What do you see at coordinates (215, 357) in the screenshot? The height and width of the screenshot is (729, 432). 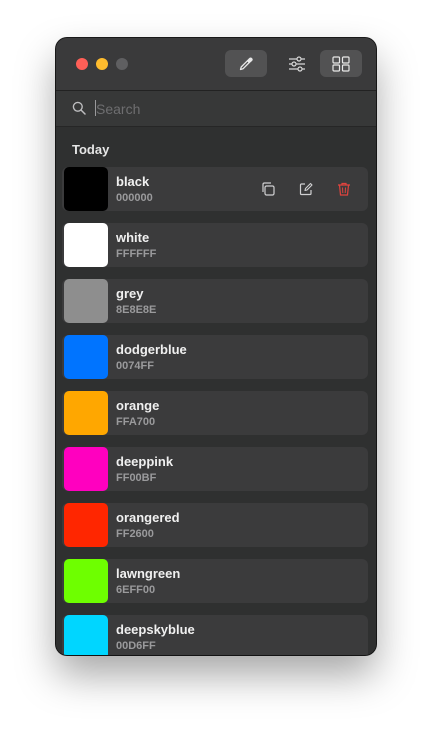 I see `color-row-dodgerblue: dodgerblue 0074FF` at bounding box center [215, 357].